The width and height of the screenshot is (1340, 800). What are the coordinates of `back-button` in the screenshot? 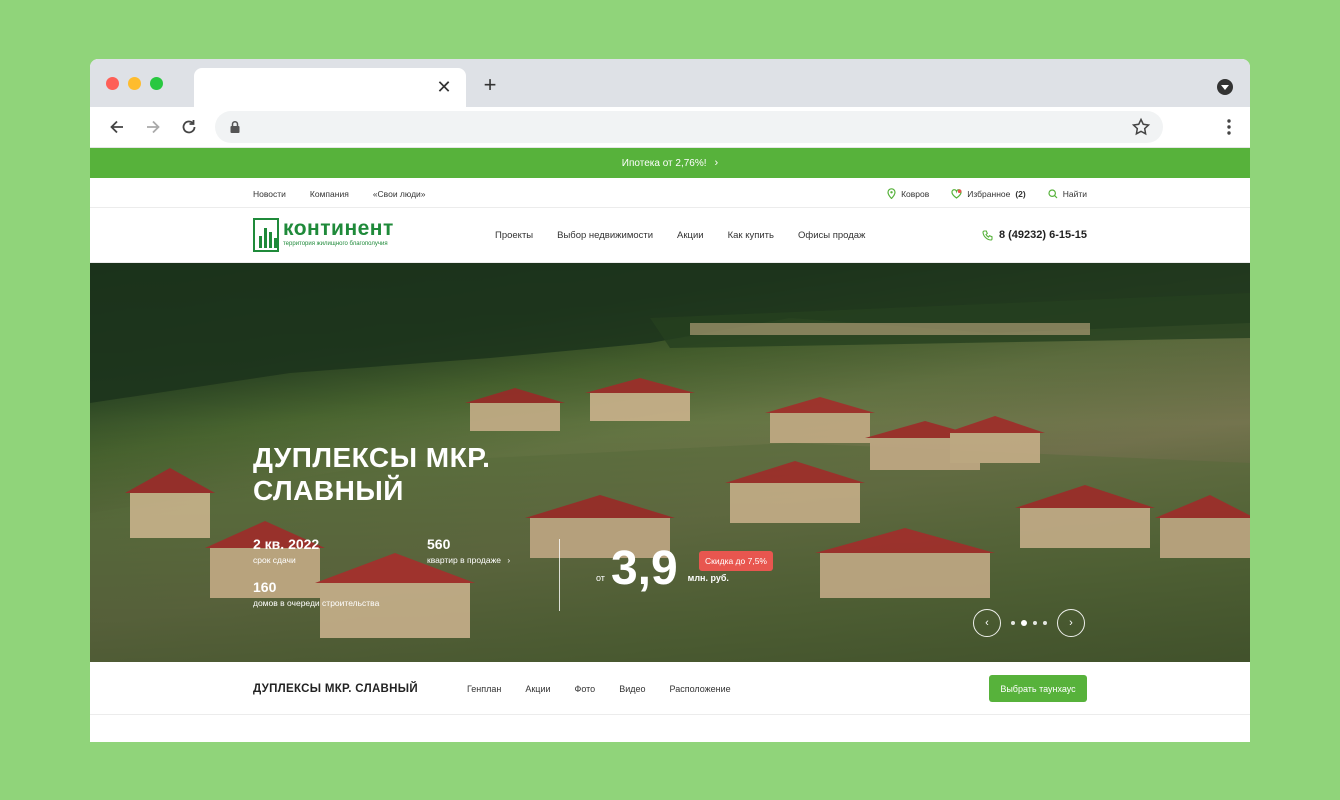 It's located at (117, 127).